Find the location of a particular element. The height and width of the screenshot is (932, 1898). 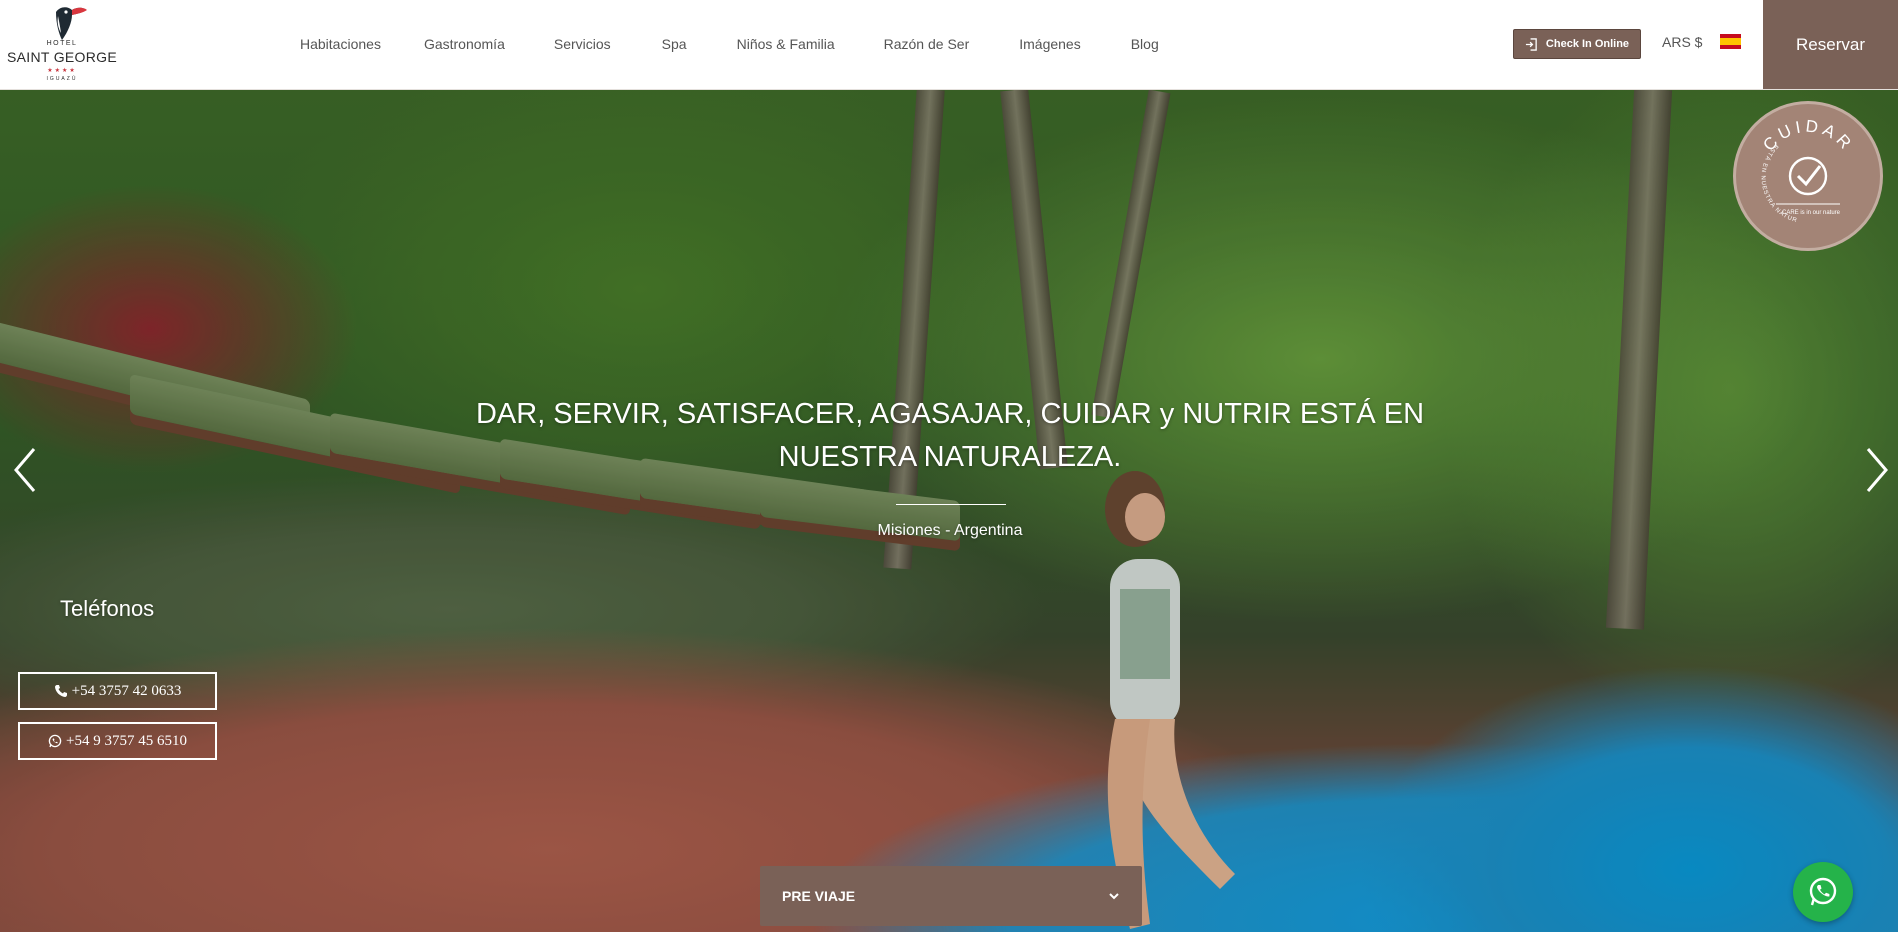

logo-location: IGUAZÚ is located at coordinates (62, 79).